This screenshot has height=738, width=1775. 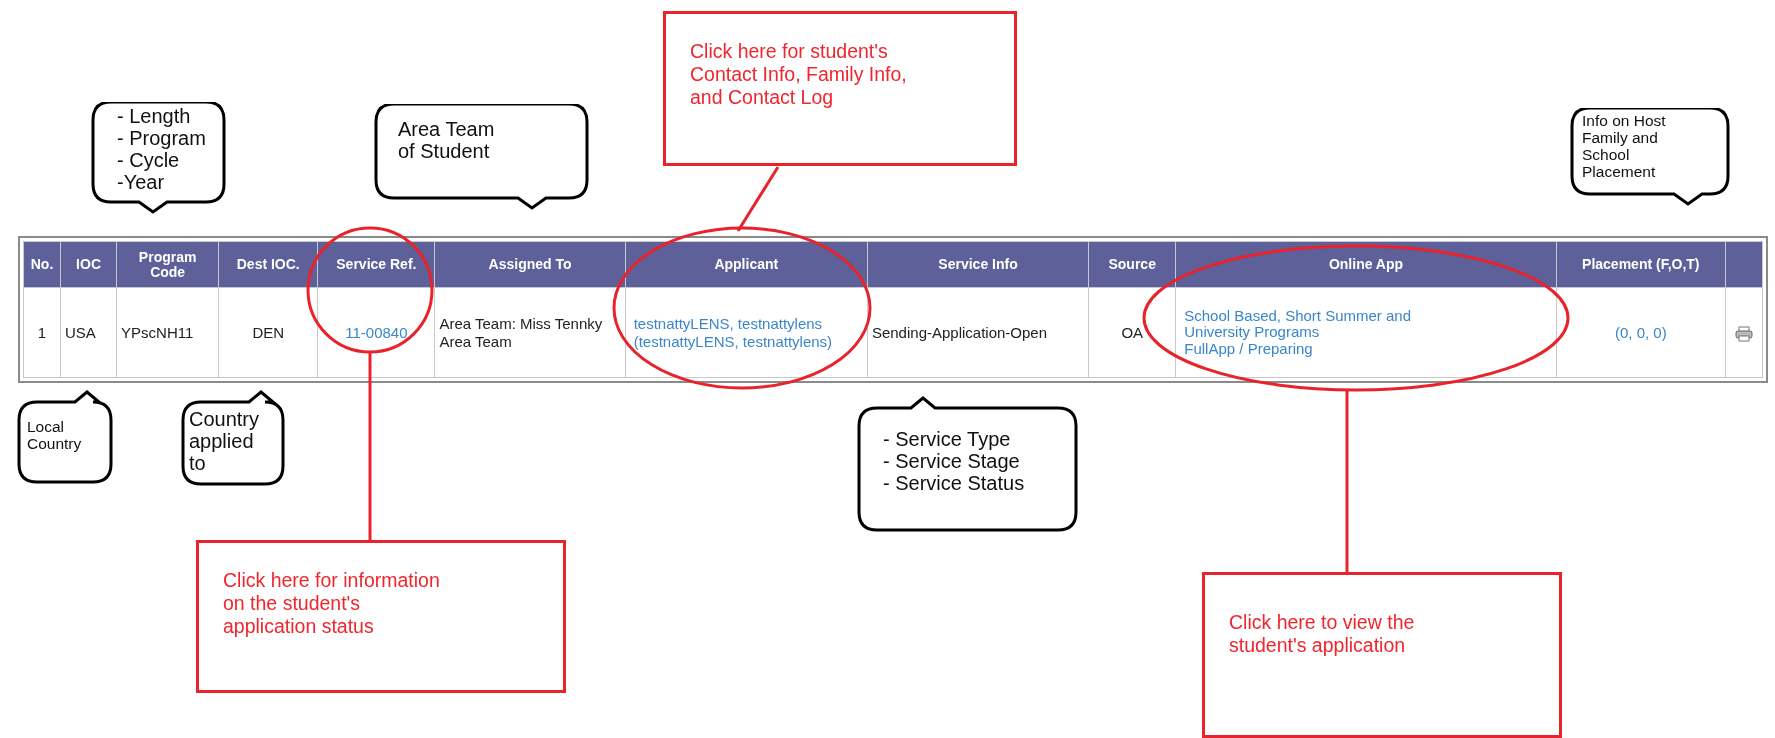 I want to click on column-header: Applicant, so click(x=746, y=264).